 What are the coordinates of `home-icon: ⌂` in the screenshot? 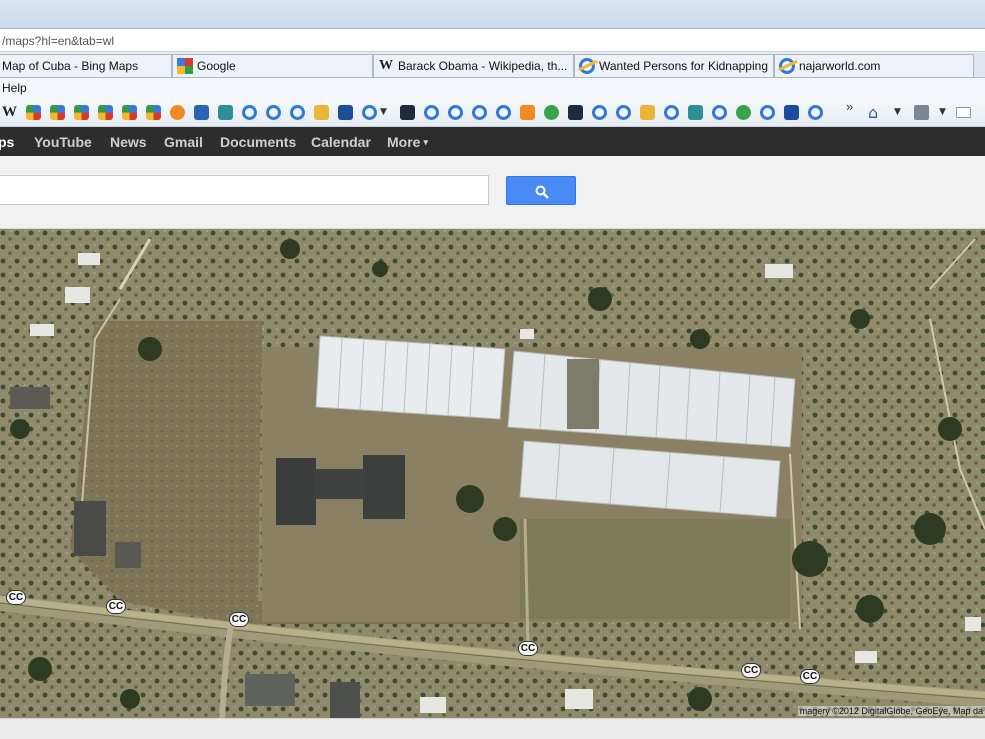 It's located at (875, 113).